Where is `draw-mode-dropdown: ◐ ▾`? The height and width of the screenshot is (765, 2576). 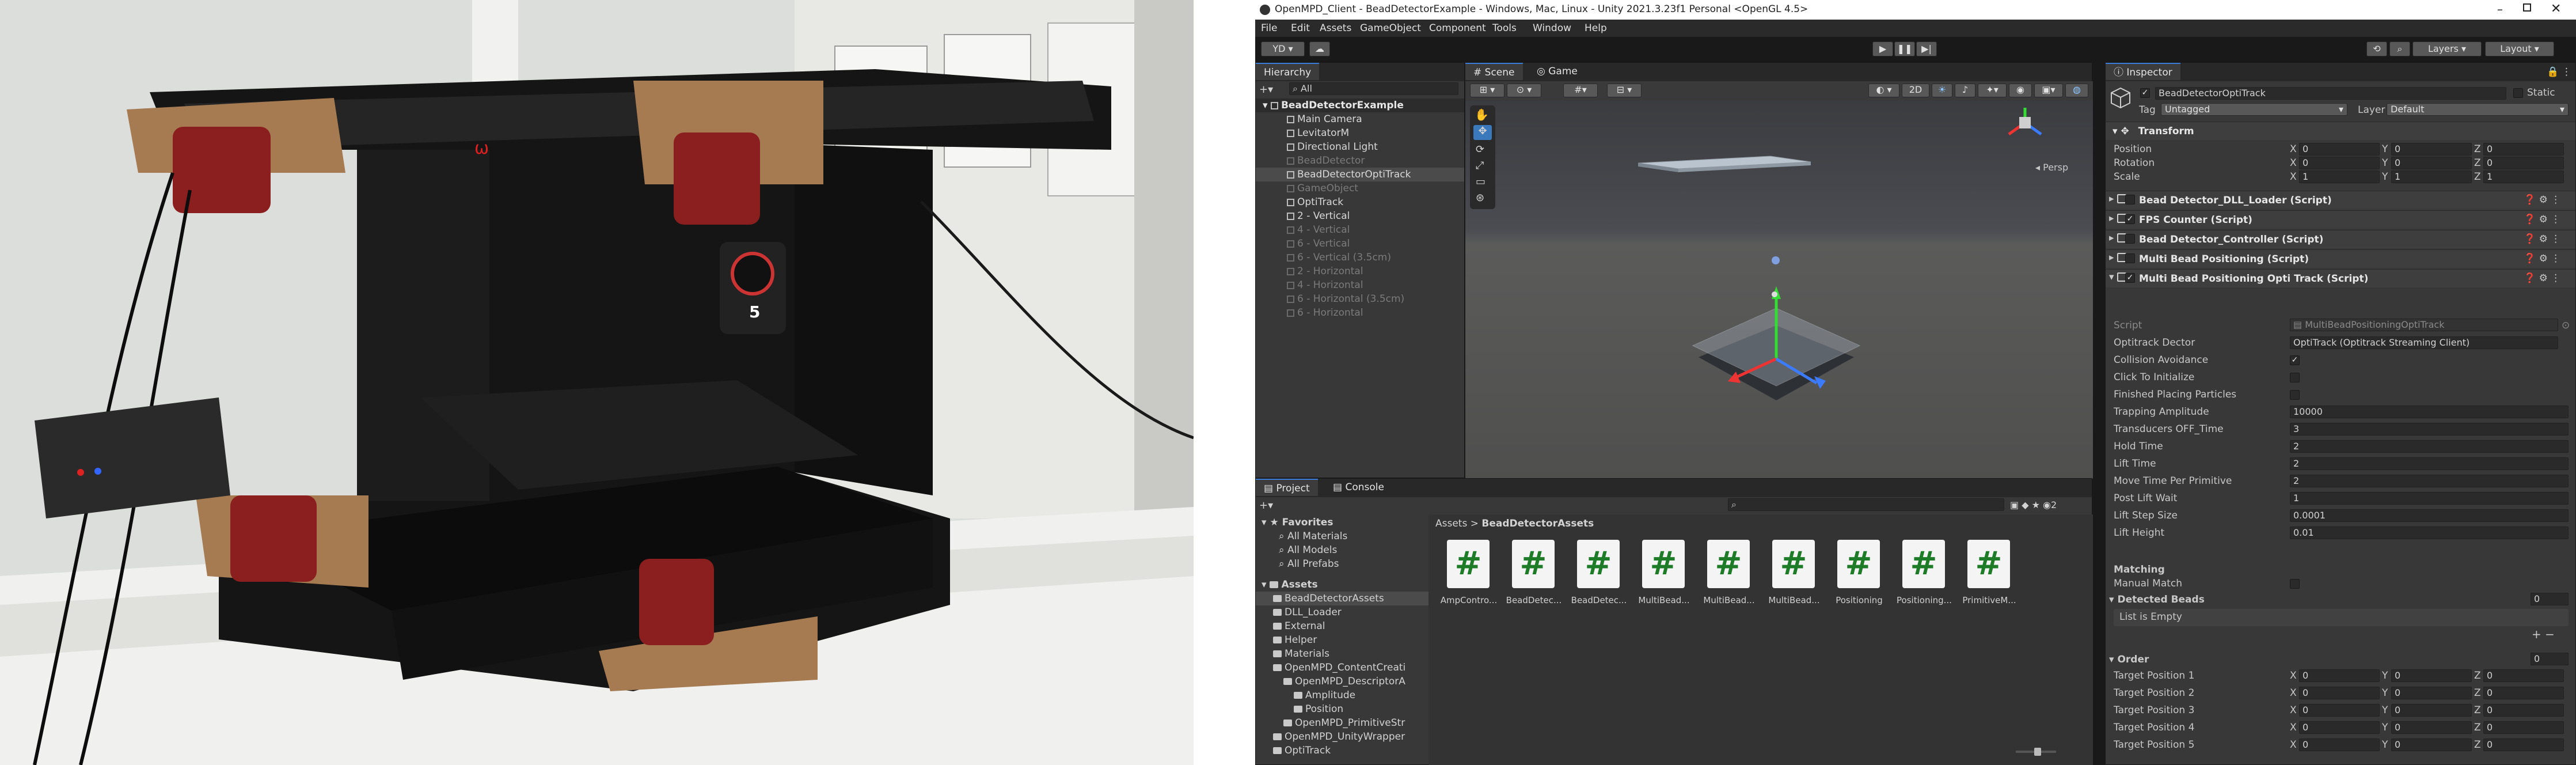 draw-mode-dropdown: ◐ ▾ is located at coordinates (1884, 90).